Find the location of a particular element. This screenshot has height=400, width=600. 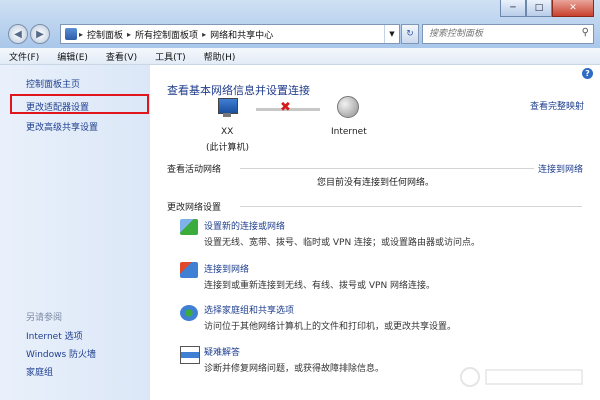

internet-globe-icon is located at coordinates (348, 107).